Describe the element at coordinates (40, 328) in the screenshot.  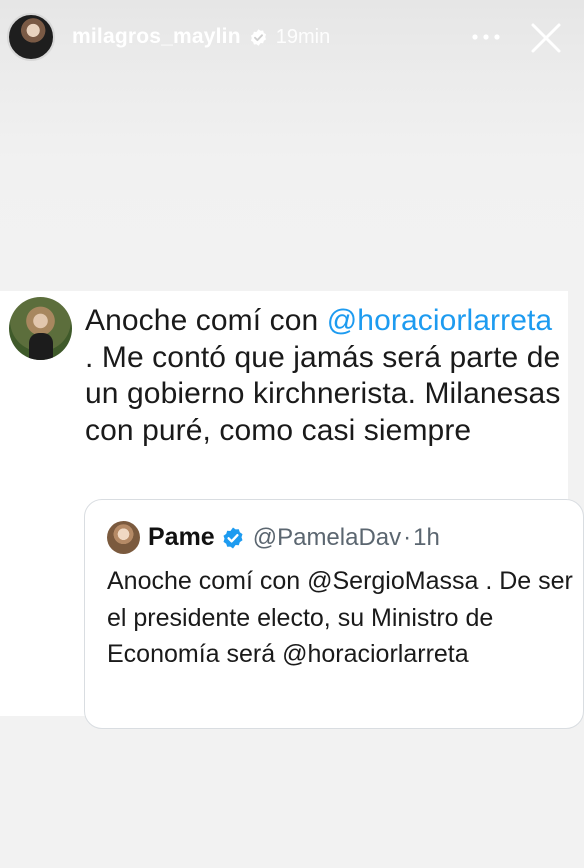
I see `tweet-author-avatar` at that location.